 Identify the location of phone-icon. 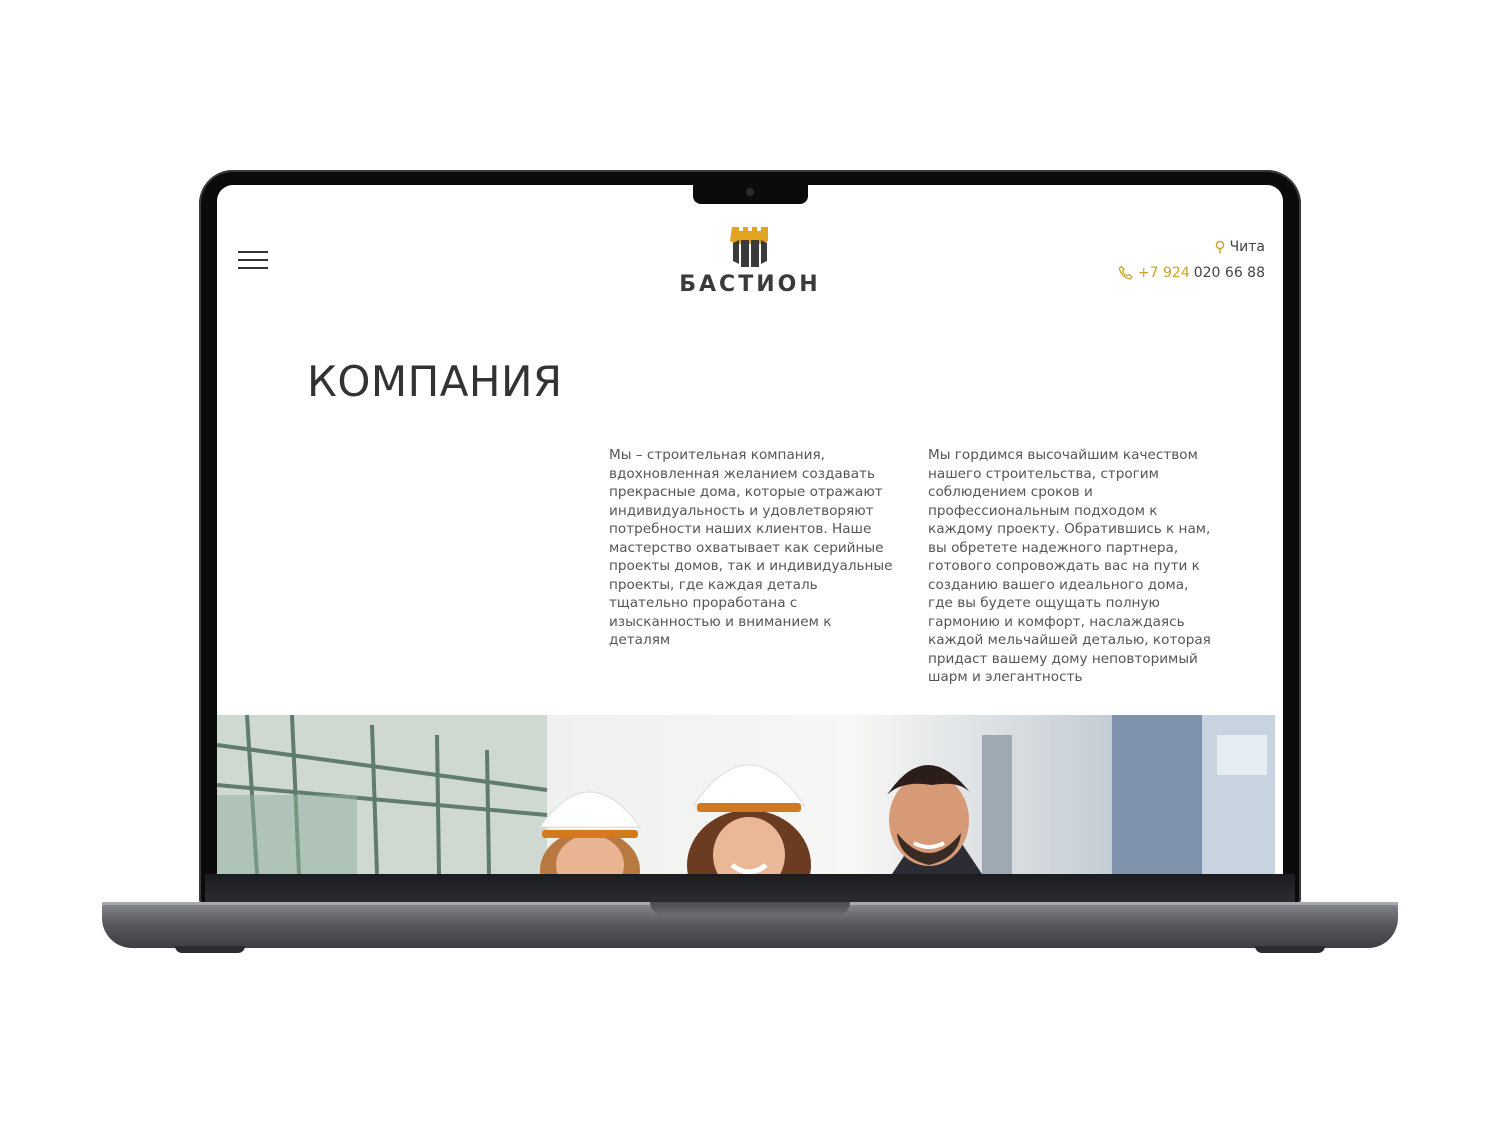
(1125, 272).